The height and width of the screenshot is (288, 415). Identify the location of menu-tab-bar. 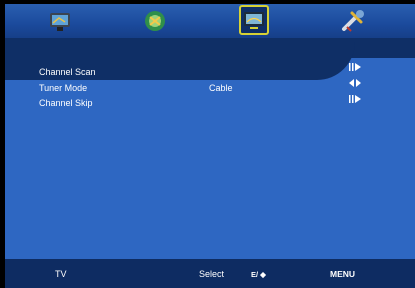
(210, 21).